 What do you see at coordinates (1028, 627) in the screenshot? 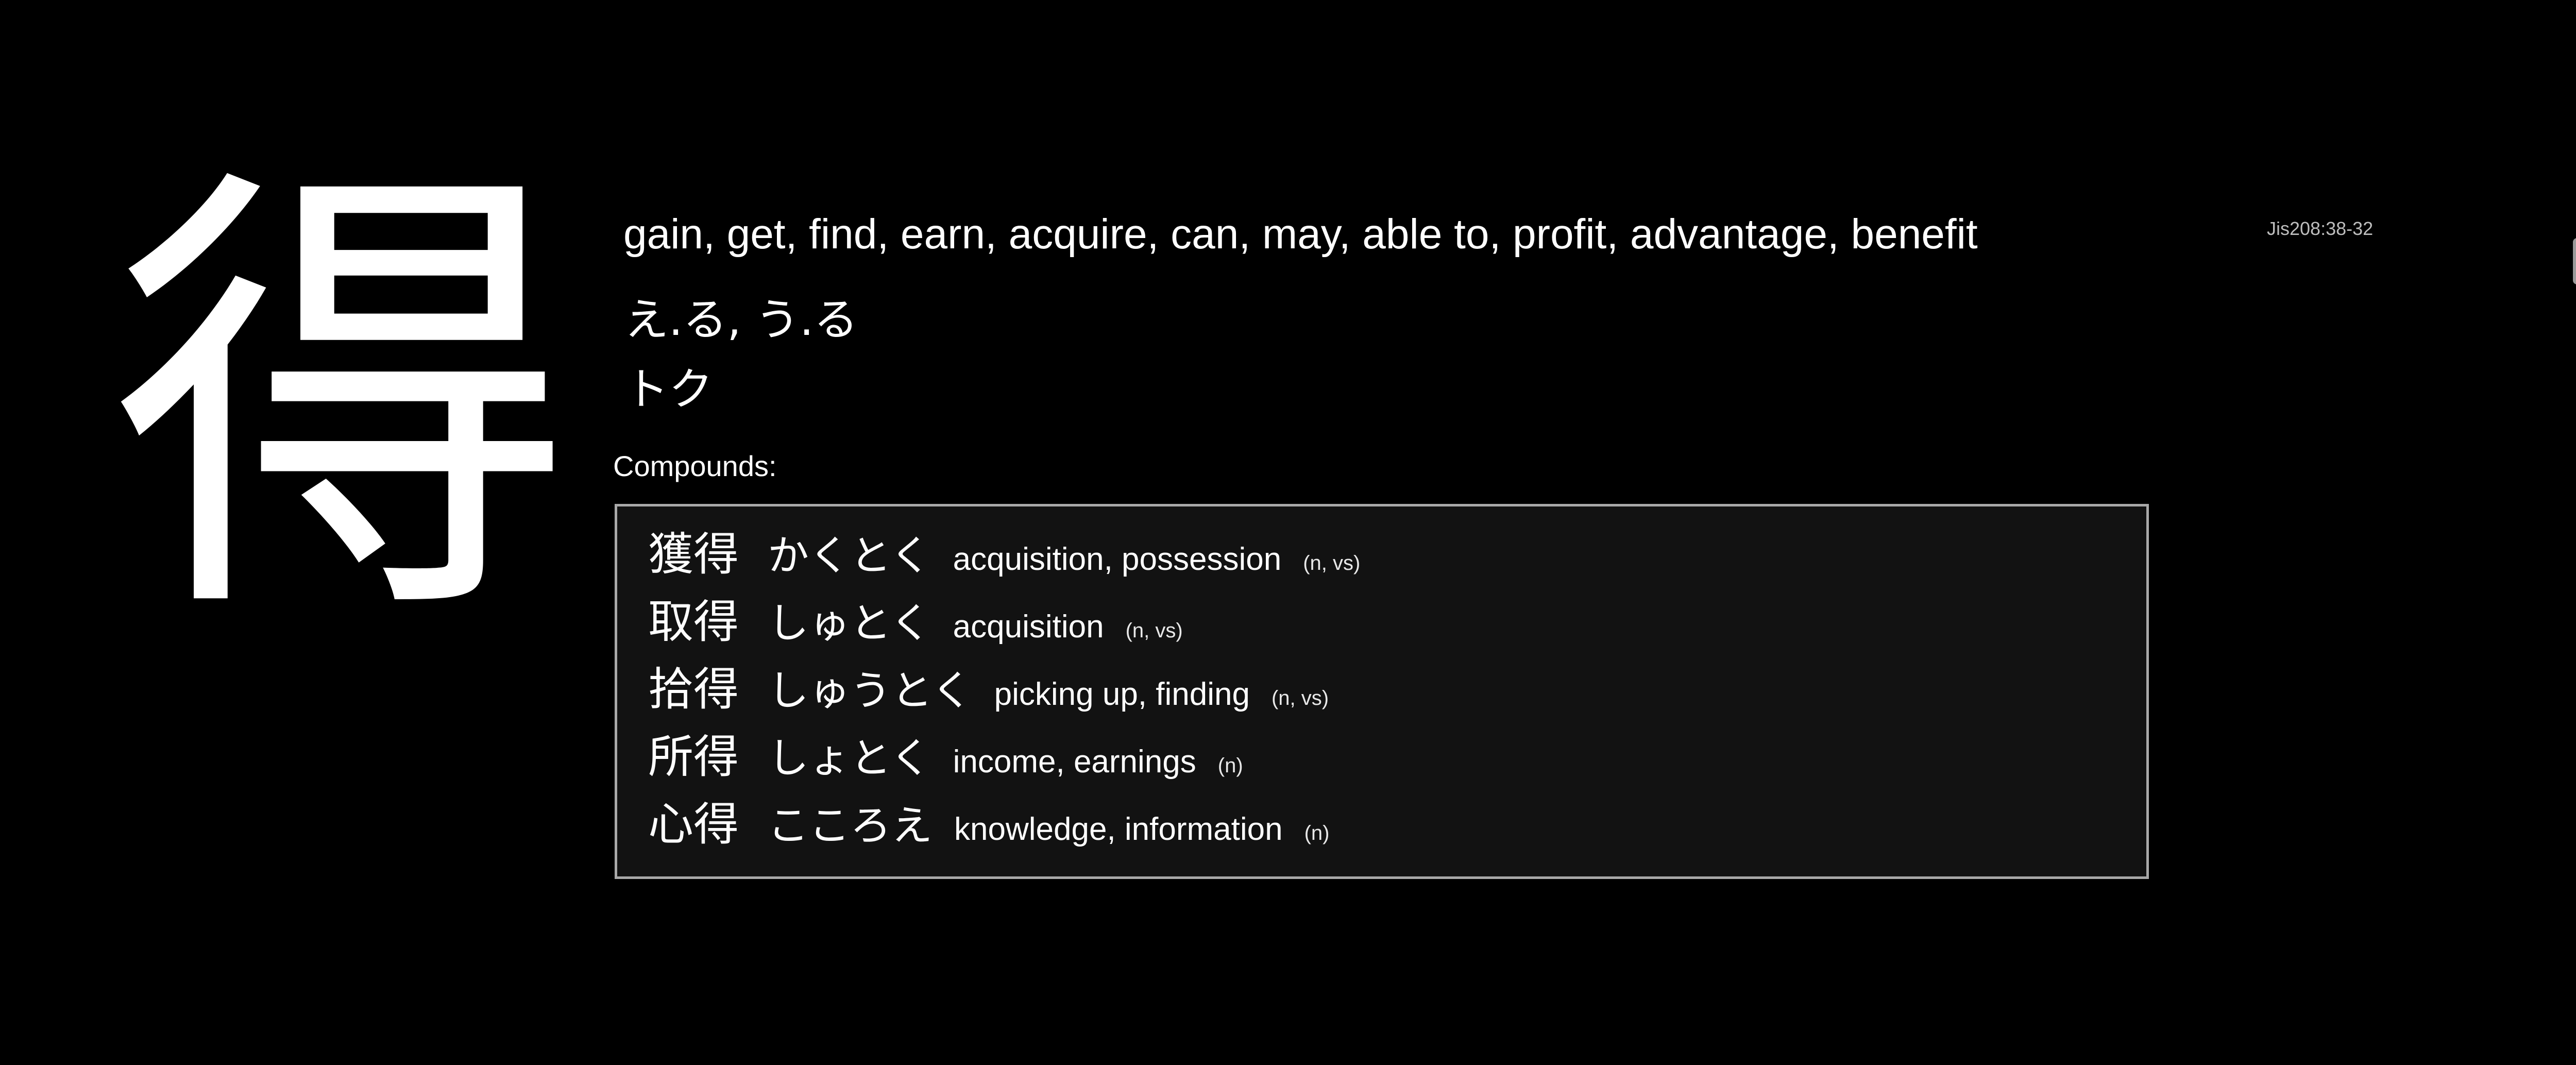
I see `compound-meaning: acquisition` at bounding box center [1028, 627].